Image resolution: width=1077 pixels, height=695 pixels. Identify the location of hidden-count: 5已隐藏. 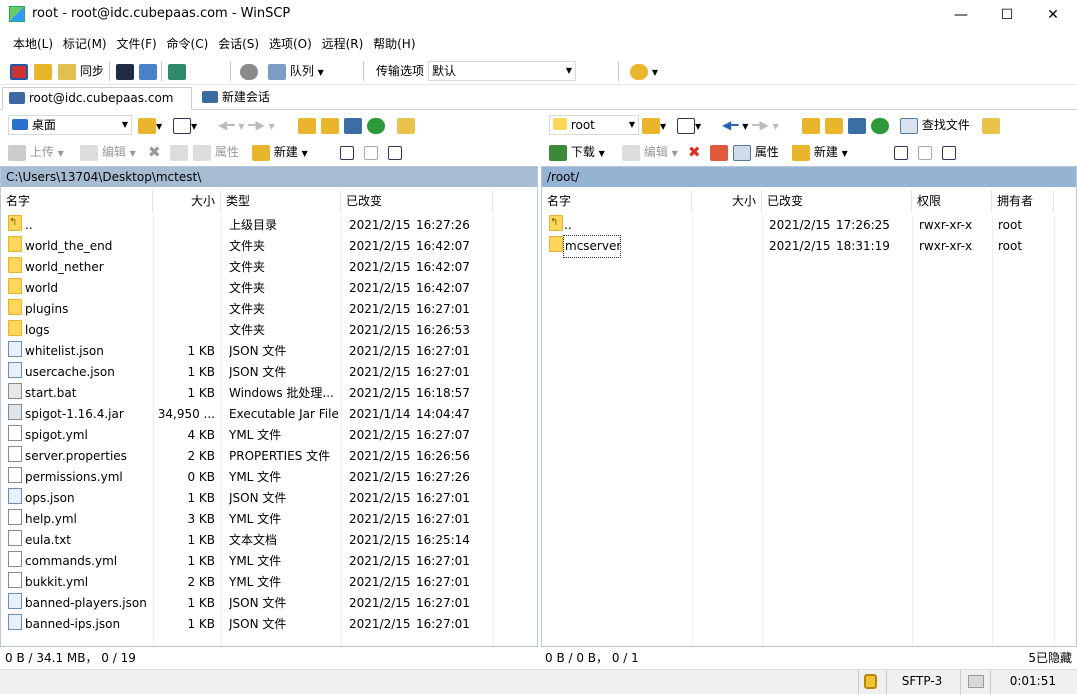
(1036, 658).